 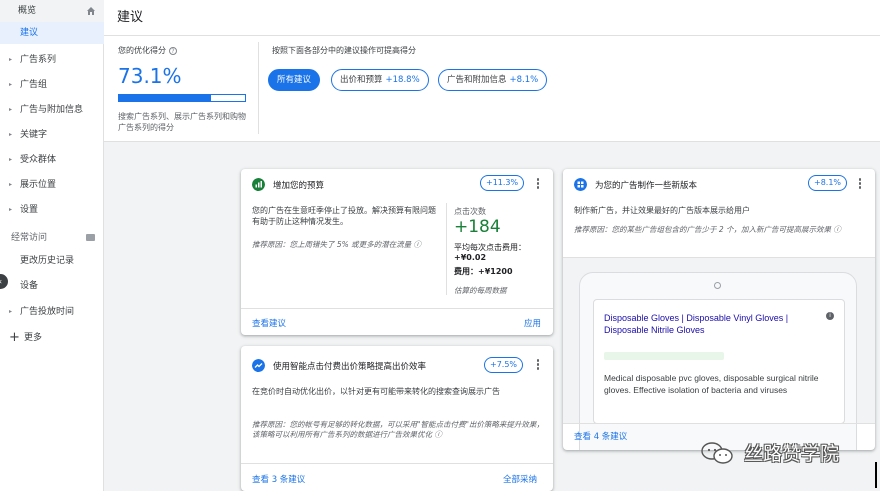 I want to click on sidebar-item-label: 概览, so click(x=27, y=11).